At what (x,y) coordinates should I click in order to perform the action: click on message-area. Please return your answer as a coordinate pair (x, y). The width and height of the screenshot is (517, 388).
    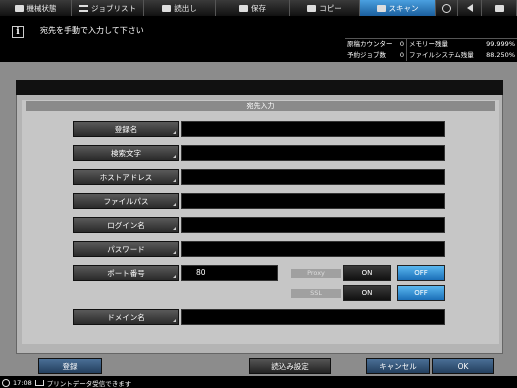
    Looking at the image, I should click on (172, 39).